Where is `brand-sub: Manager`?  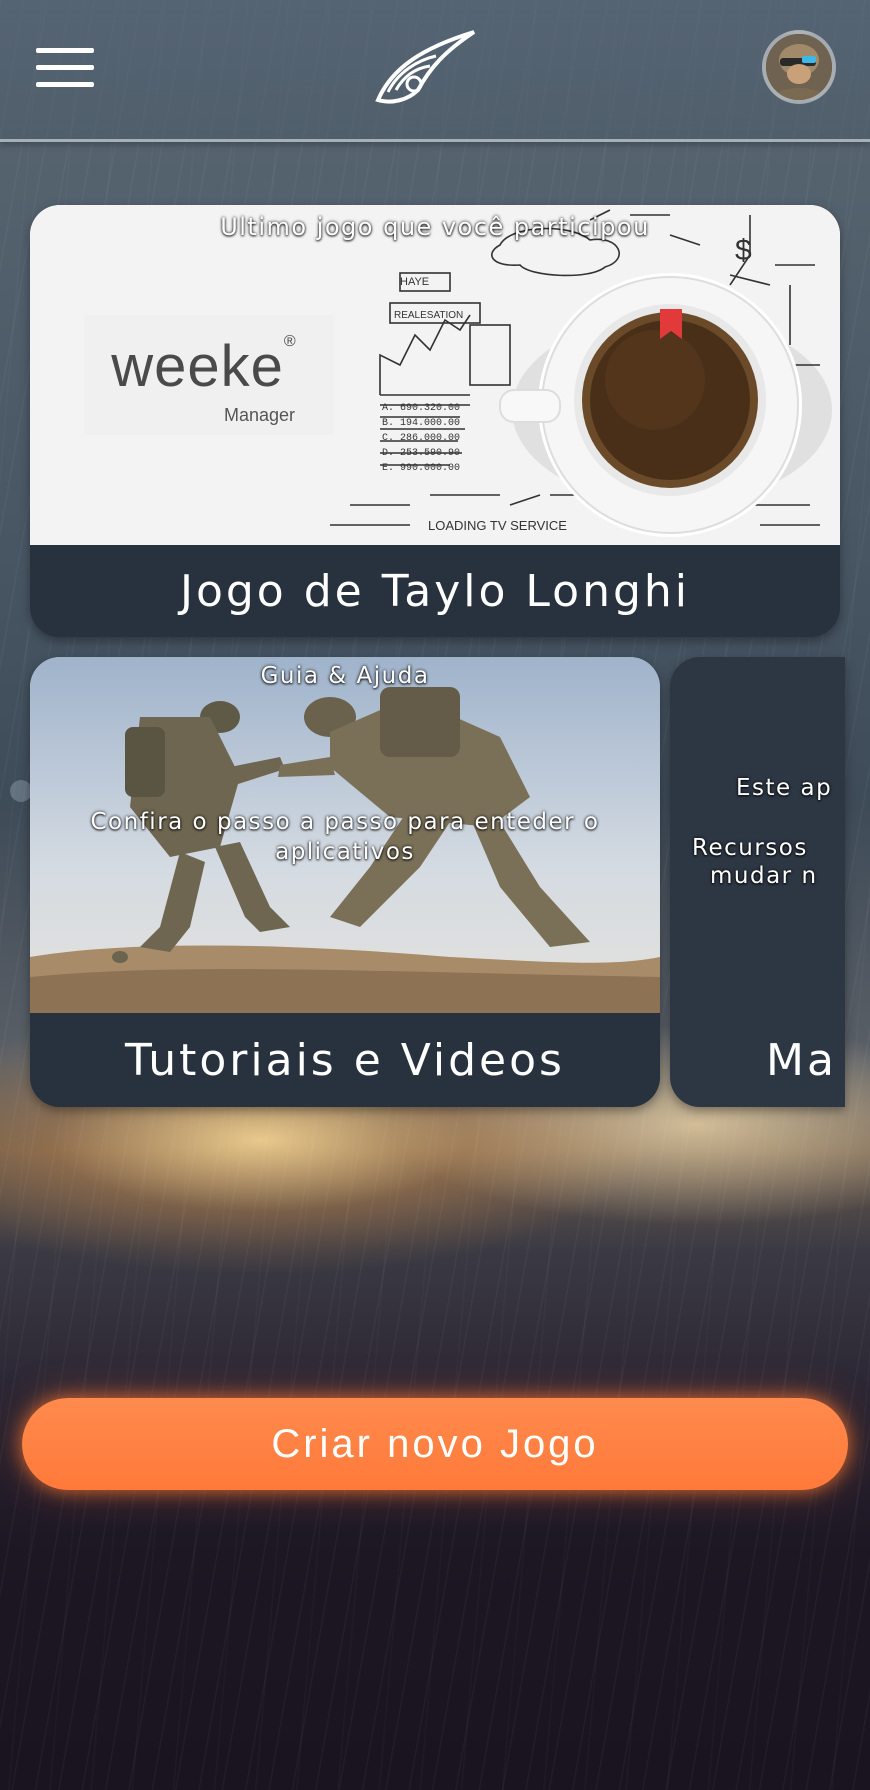 brand-sub: Manager is located at coordinates (260, 415).